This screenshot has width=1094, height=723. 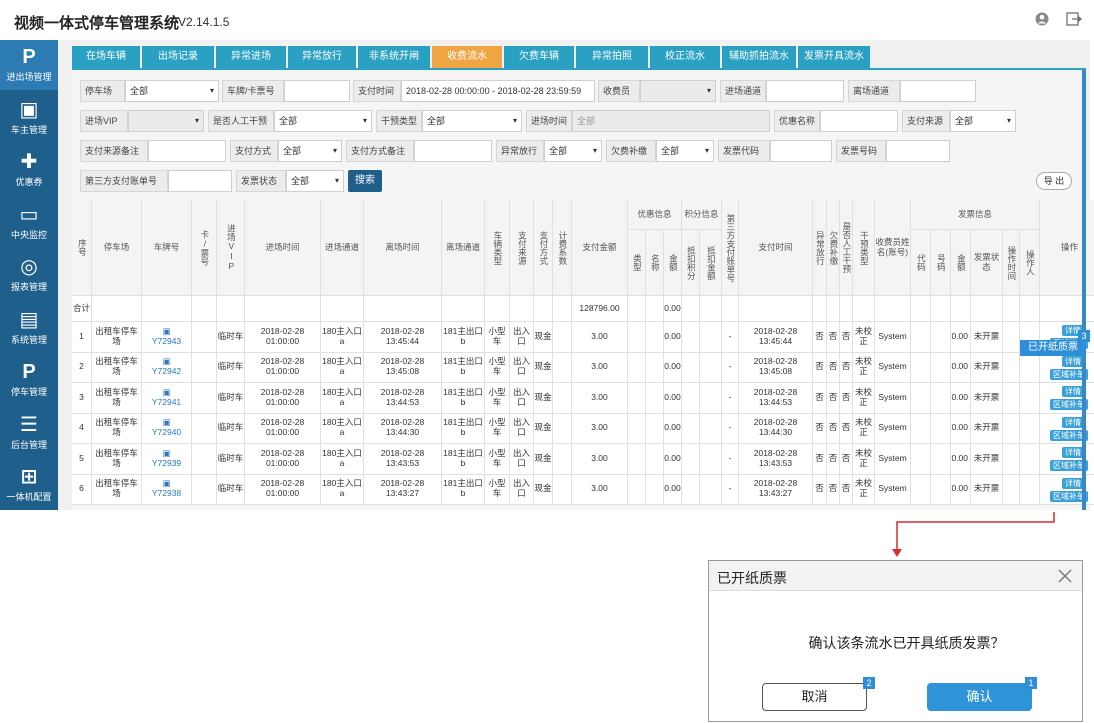 I want to click on parking-select: 全部 ▾, so click(x=172, y=91).